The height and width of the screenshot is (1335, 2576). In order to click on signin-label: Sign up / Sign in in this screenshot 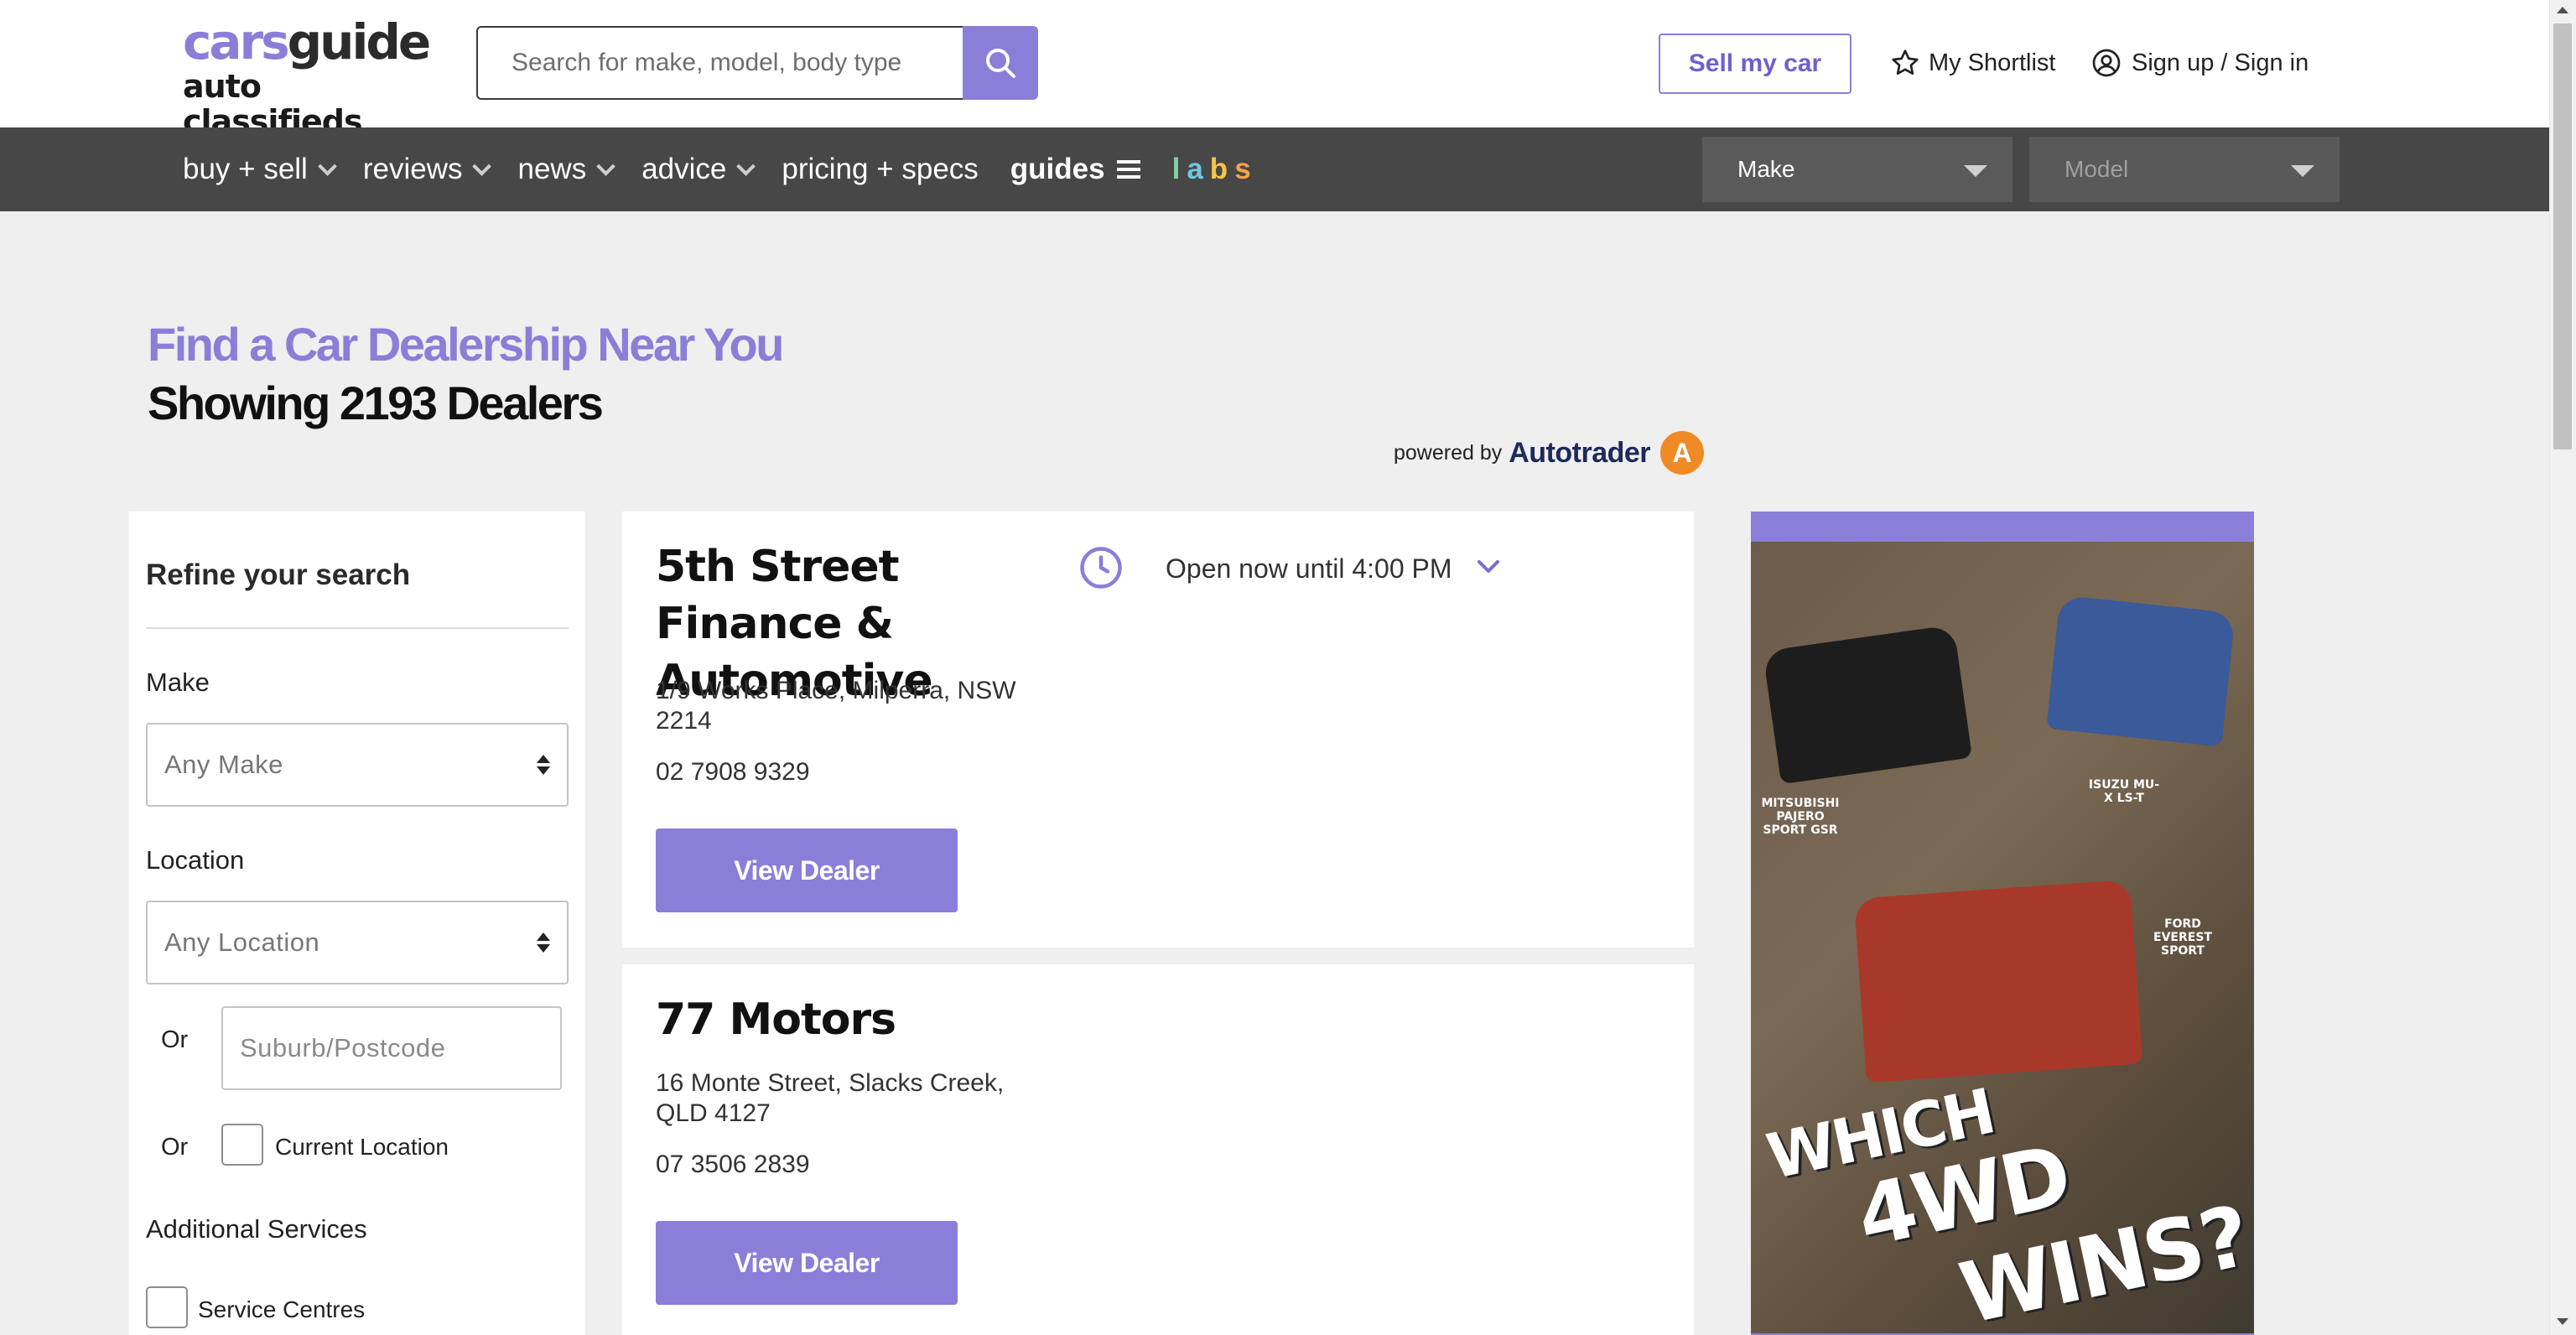, I will do `click(2220, 62)`.